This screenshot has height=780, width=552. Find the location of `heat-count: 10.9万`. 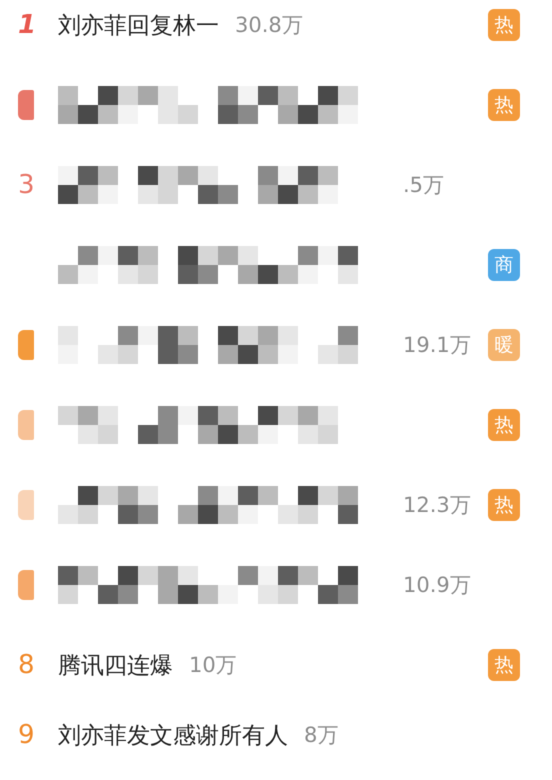

heat-count: 10.9万 is located at coordinates (437, 585).